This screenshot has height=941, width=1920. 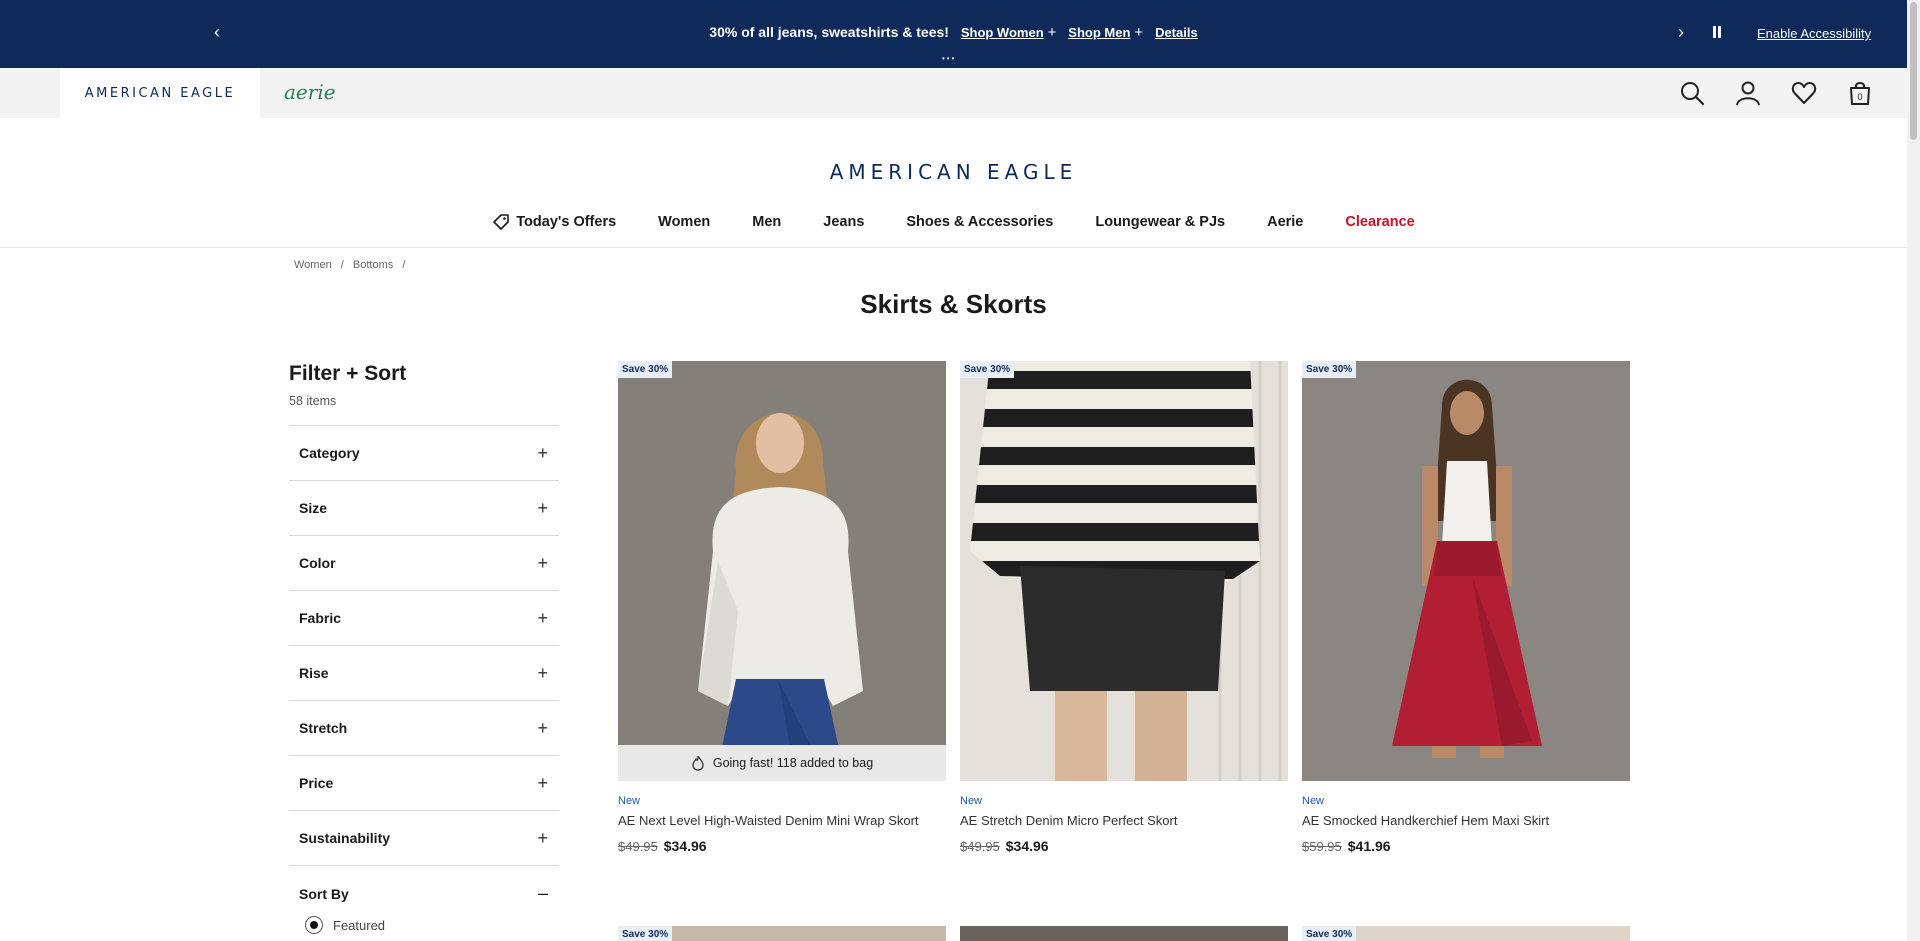 What do you see at coordinates (160, 93) in the screenshot?
I see `brand-tab-ae: AMERICAN EAGLE` at bounding box center [160, 93].